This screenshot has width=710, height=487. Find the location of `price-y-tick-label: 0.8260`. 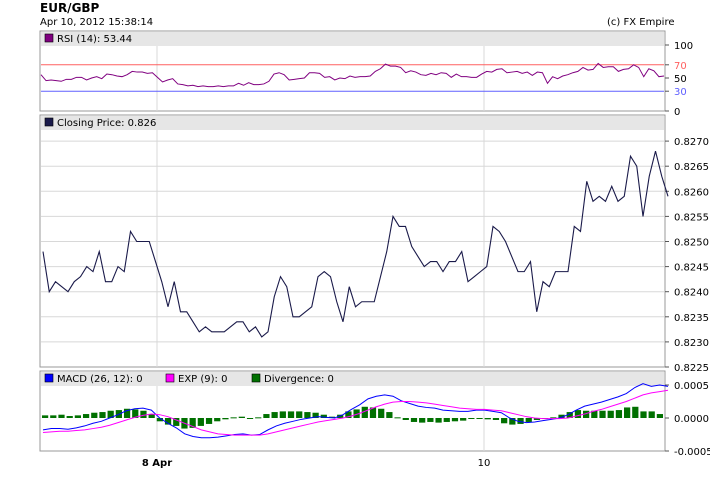

price-y-tick-label: 0.8260 is located at coordinates (691, 192).